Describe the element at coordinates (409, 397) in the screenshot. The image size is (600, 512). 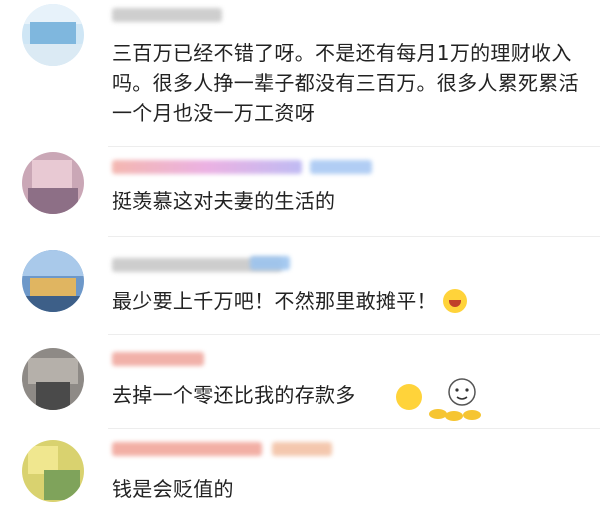
I see `thinking-face-icon` at that location.